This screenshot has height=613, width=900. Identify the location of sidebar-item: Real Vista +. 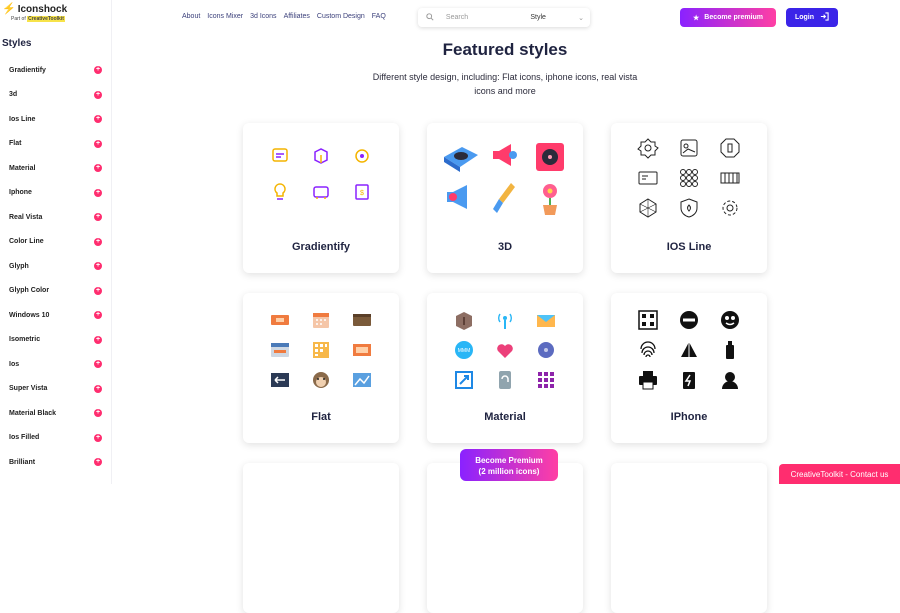
(55, 217).